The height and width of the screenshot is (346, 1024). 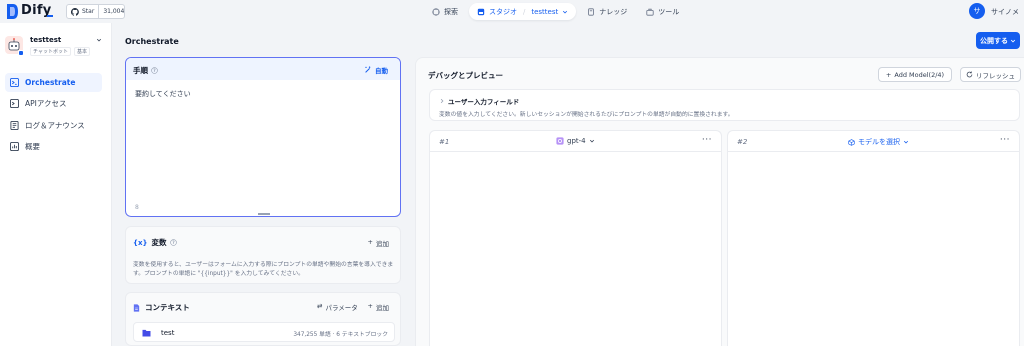 I want to click on model-selector: gpt-4, so click(x=575, y=141).